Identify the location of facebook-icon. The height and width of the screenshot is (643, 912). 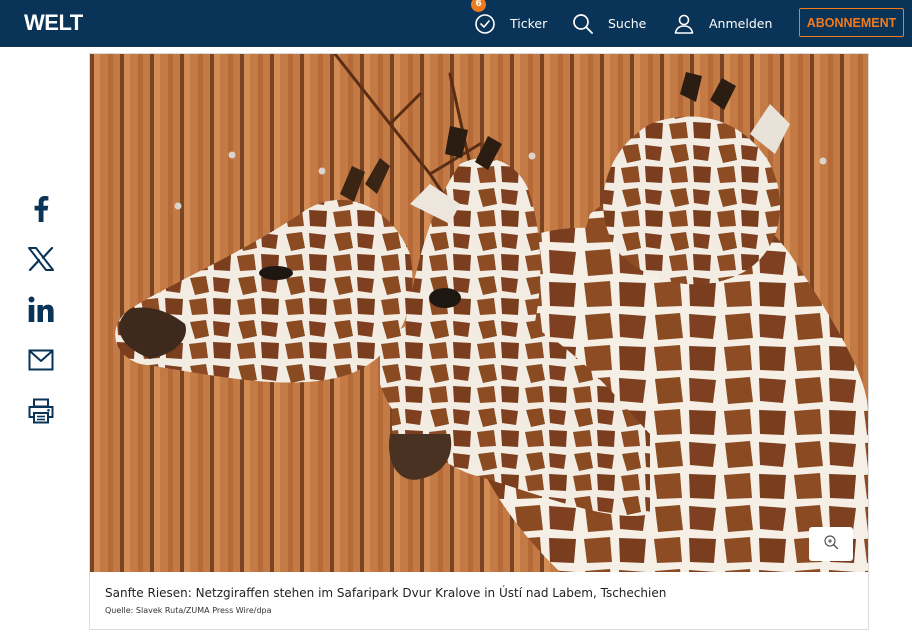
(41, 210).